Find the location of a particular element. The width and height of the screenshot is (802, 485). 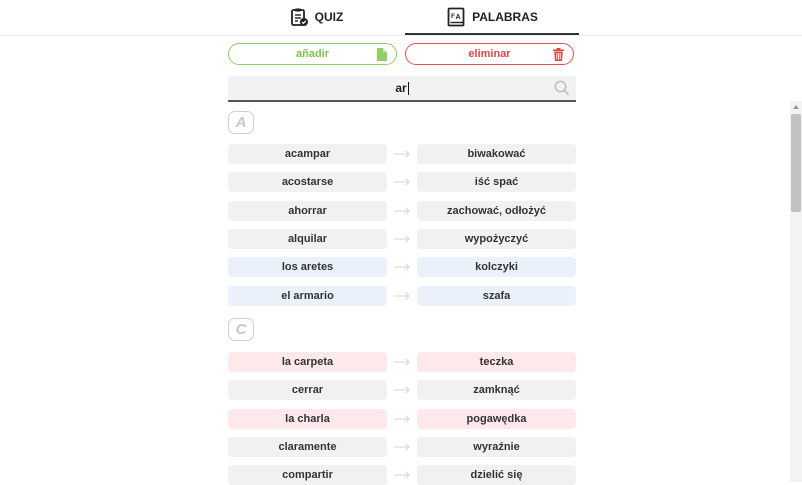

tab-quiz: QUIZ is located at coordinates (316, 17).